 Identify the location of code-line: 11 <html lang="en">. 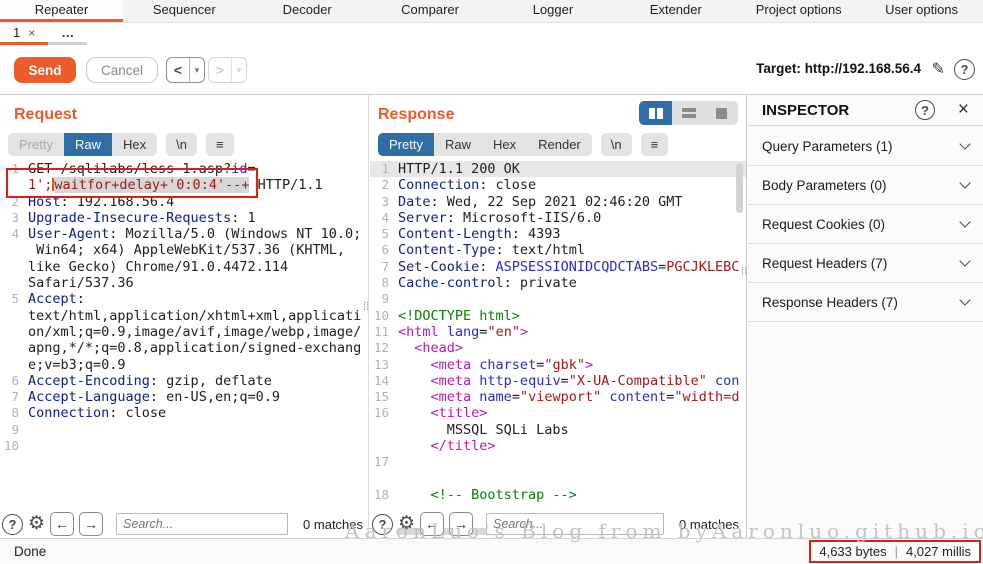
(558, 332).